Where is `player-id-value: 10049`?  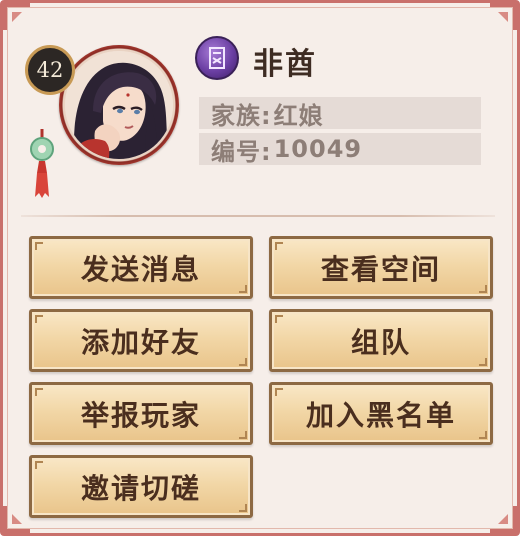 player-id-value: 10049 is located at coordinates (318, 149).